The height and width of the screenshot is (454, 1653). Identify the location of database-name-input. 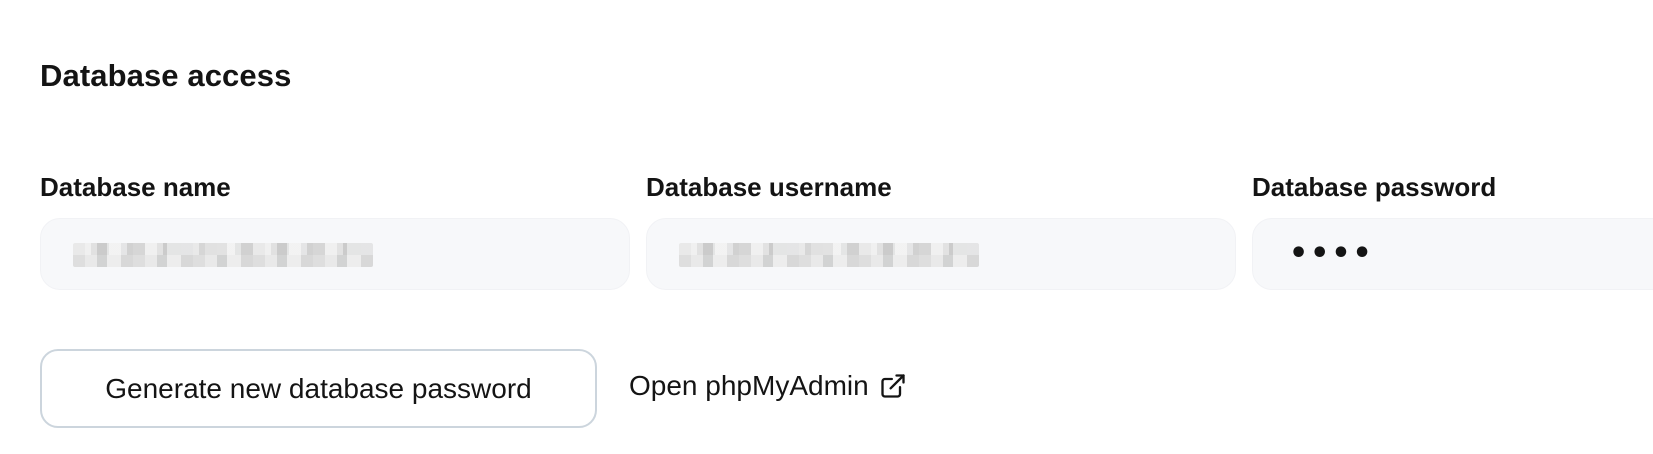
(335, 254).